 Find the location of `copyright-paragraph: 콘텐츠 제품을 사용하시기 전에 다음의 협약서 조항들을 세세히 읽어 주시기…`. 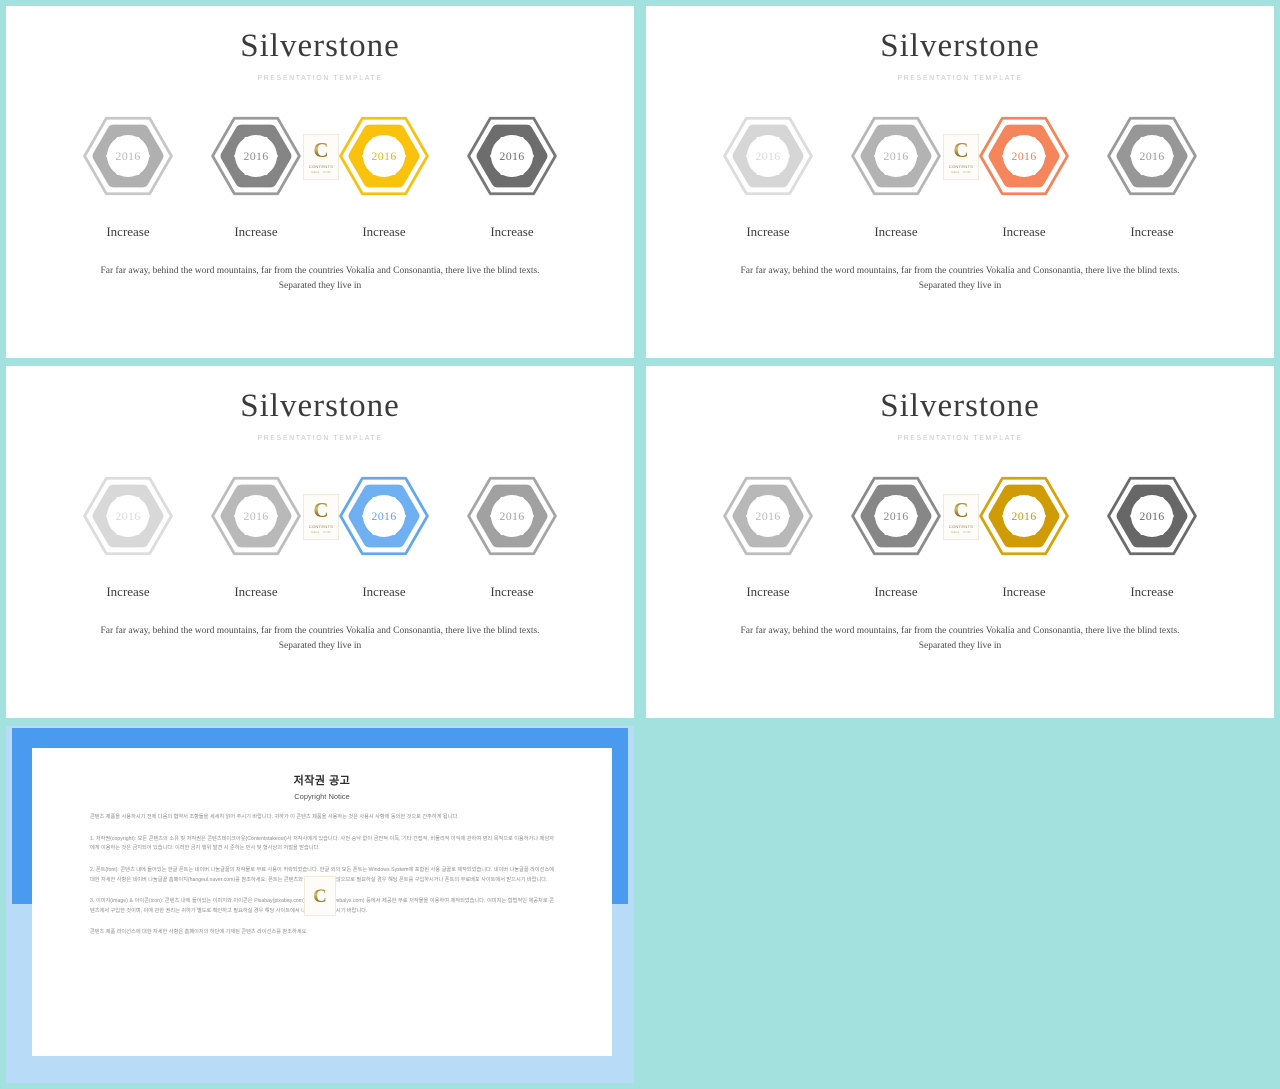

copyright-paragraph: 콘텐츠 제품을 사용하시기 전에 다음의 협약서 조항들을 세세히 읽어 주시기… is located at coordinates (274, 817).